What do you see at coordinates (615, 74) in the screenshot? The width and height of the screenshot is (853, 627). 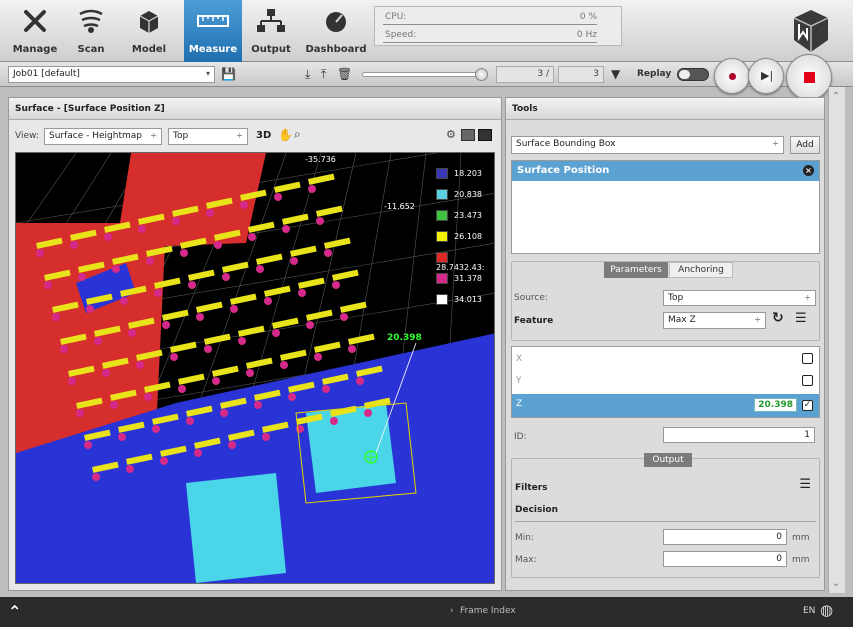 I see `filter-icon: ▼` at bounding box center [615, 74].